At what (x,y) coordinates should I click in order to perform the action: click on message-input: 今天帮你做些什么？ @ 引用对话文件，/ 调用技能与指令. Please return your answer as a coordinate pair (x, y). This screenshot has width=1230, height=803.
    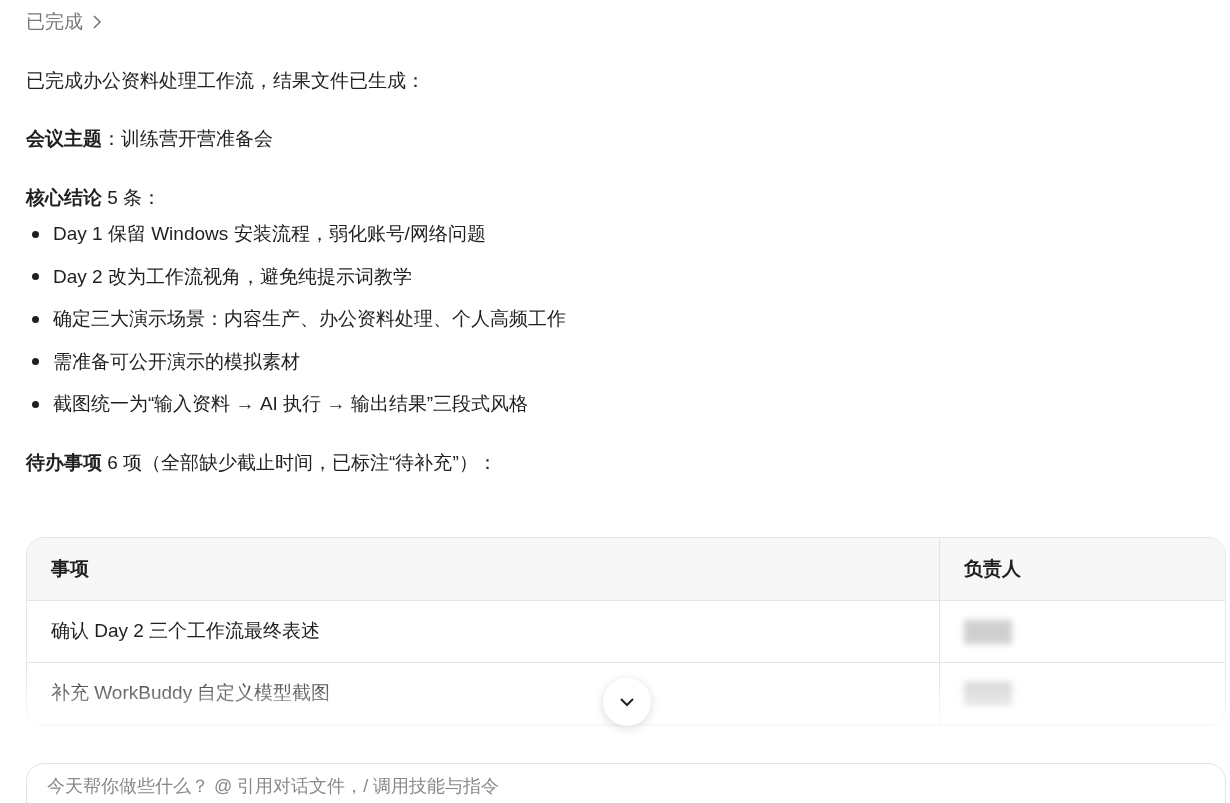
    Looking at the image, I should click on (626, 783).